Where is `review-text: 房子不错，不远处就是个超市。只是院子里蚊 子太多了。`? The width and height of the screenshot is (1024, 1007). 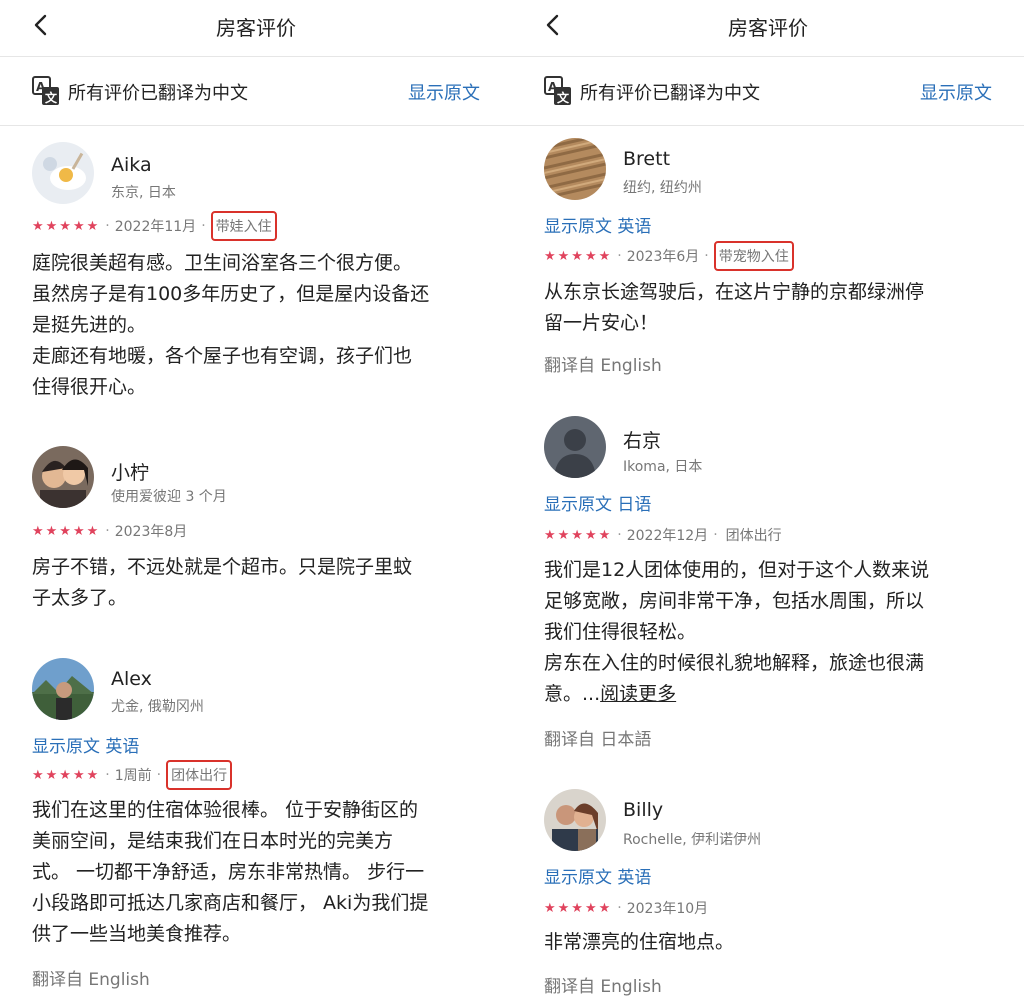 review-text: 房子不错，不远处就是个超市。只是院子里蚊 子太多了。 is located at coordinates (222, 583).